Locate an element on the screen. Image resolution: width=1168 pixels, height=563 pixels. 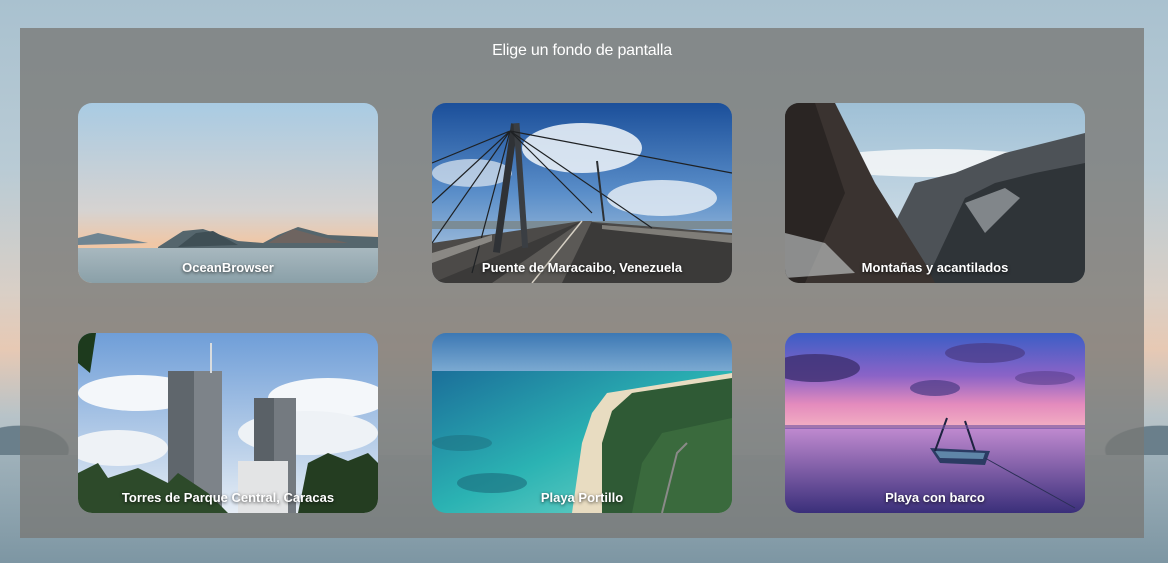
wallpaper-label: Playa Portillo is located at coordinates (582, 497).